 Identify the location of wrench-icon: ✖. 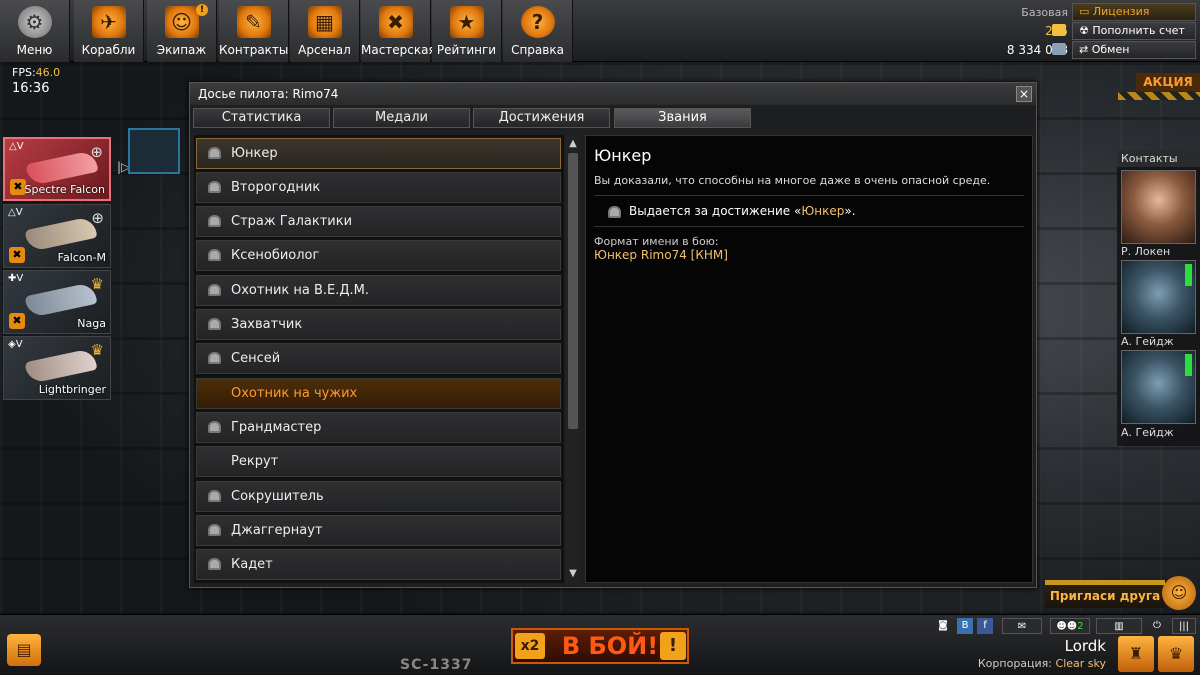
(17, 321).